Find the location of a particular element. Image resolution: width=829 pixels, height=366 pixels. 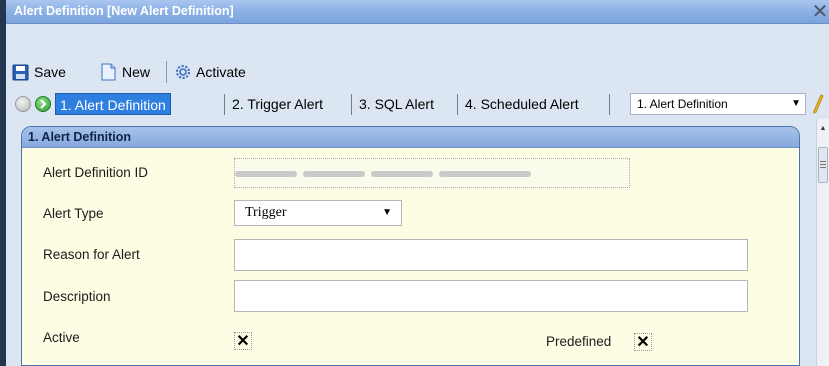

description-input is located at coordinates (491, 296).